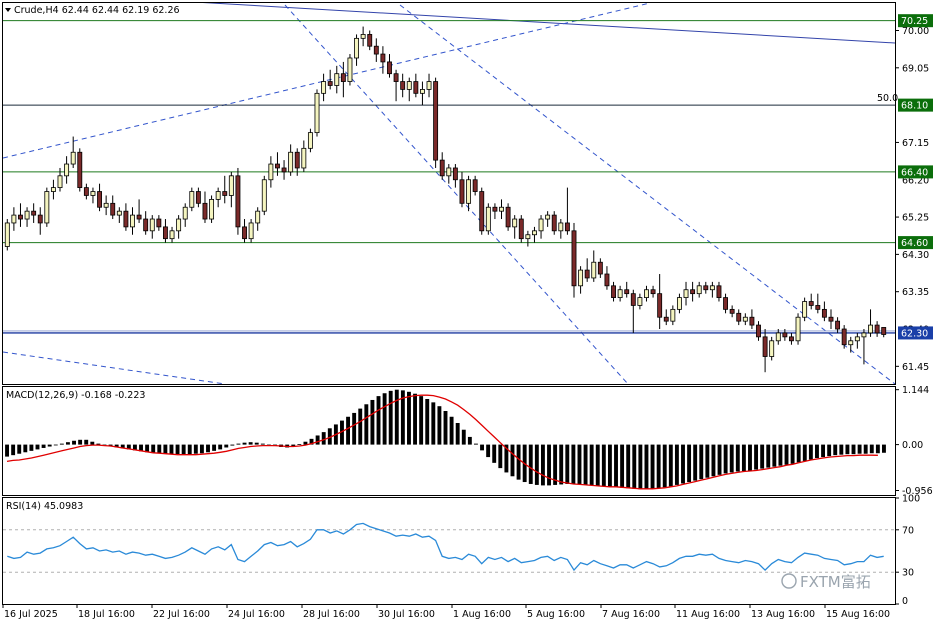 Image resolution: width=936 pixels, height=624 pixels. What do you see at coordinates (914, 243) in the screenshot?
I see `level-tag-text: 64.60` at bounding box center [914, 243].